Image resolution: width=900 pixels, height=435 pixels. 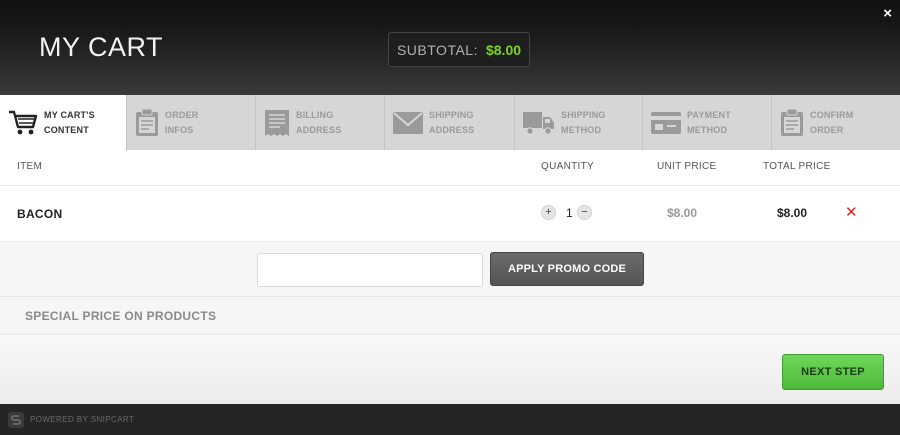 What do you see at coordinates (23, 122) in the screenshot?
I see `cart-icon` at bounding box center [23, 122].